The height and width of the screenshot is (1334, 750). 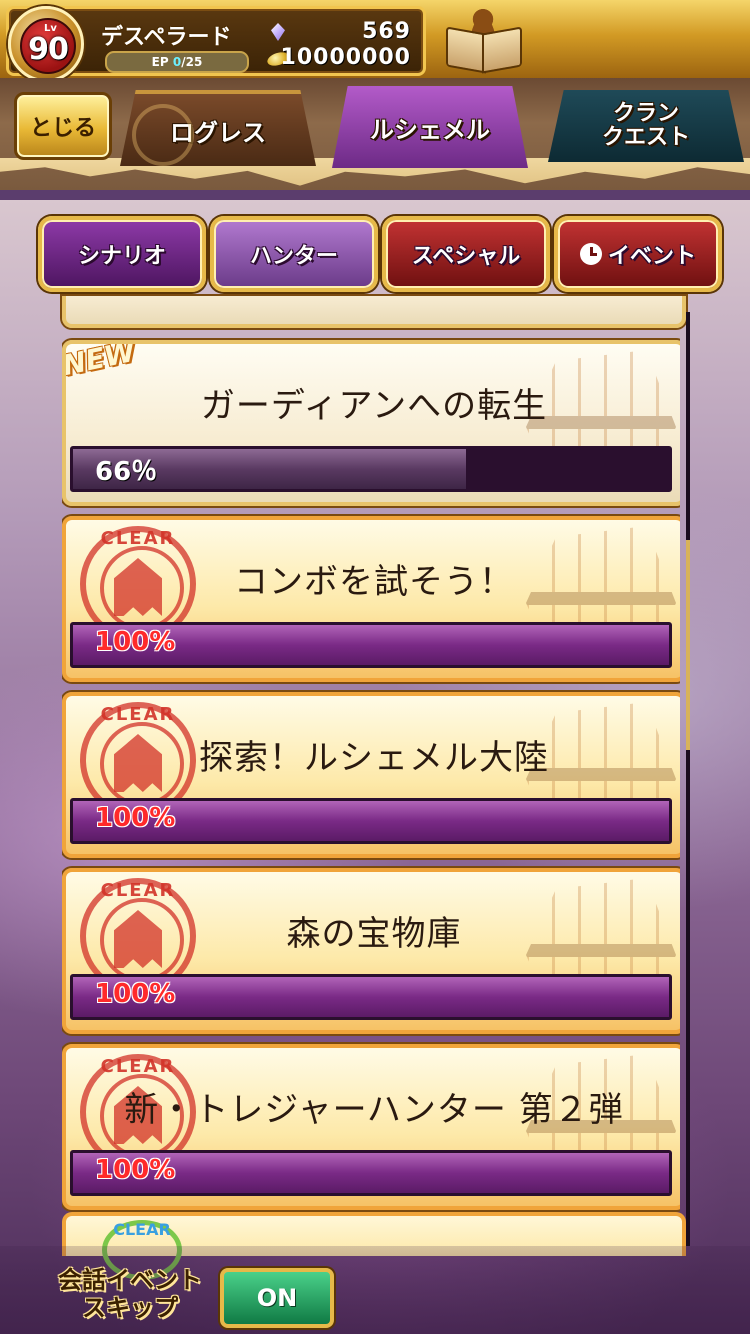 What do you see at coordinates (122, 254) in the screenshot?
I see `category-scenario-button: シナリオ` at bounding box center [122, 254].